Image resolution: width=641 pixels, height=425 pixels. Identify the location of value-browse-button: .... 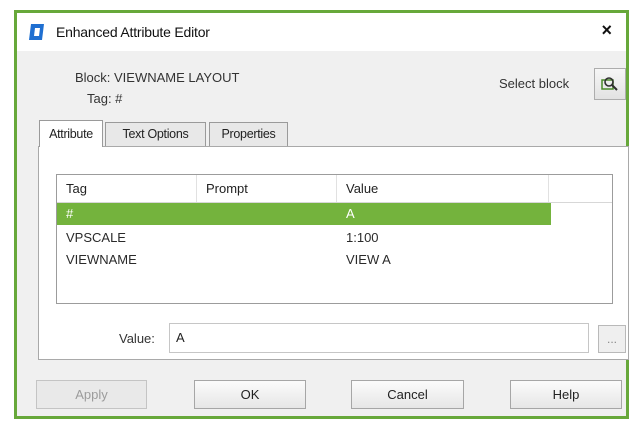
(612, 339).